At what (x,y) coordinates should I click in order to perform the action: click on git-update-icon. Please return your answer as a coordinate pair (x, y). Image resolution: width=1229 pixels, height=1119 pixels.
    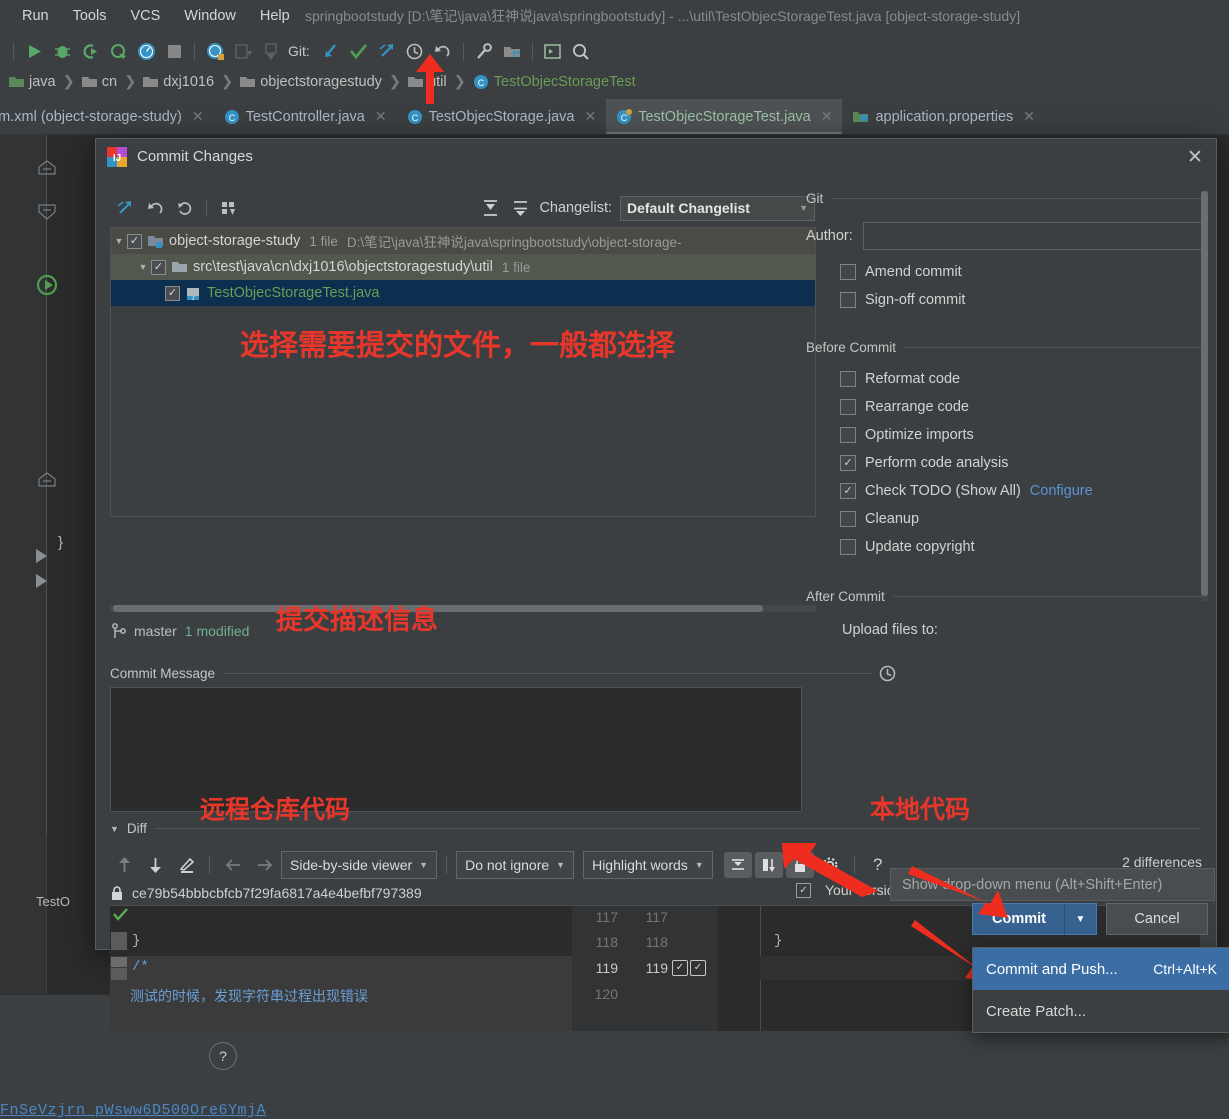
    Looking at the image, I should click on (331, 51).